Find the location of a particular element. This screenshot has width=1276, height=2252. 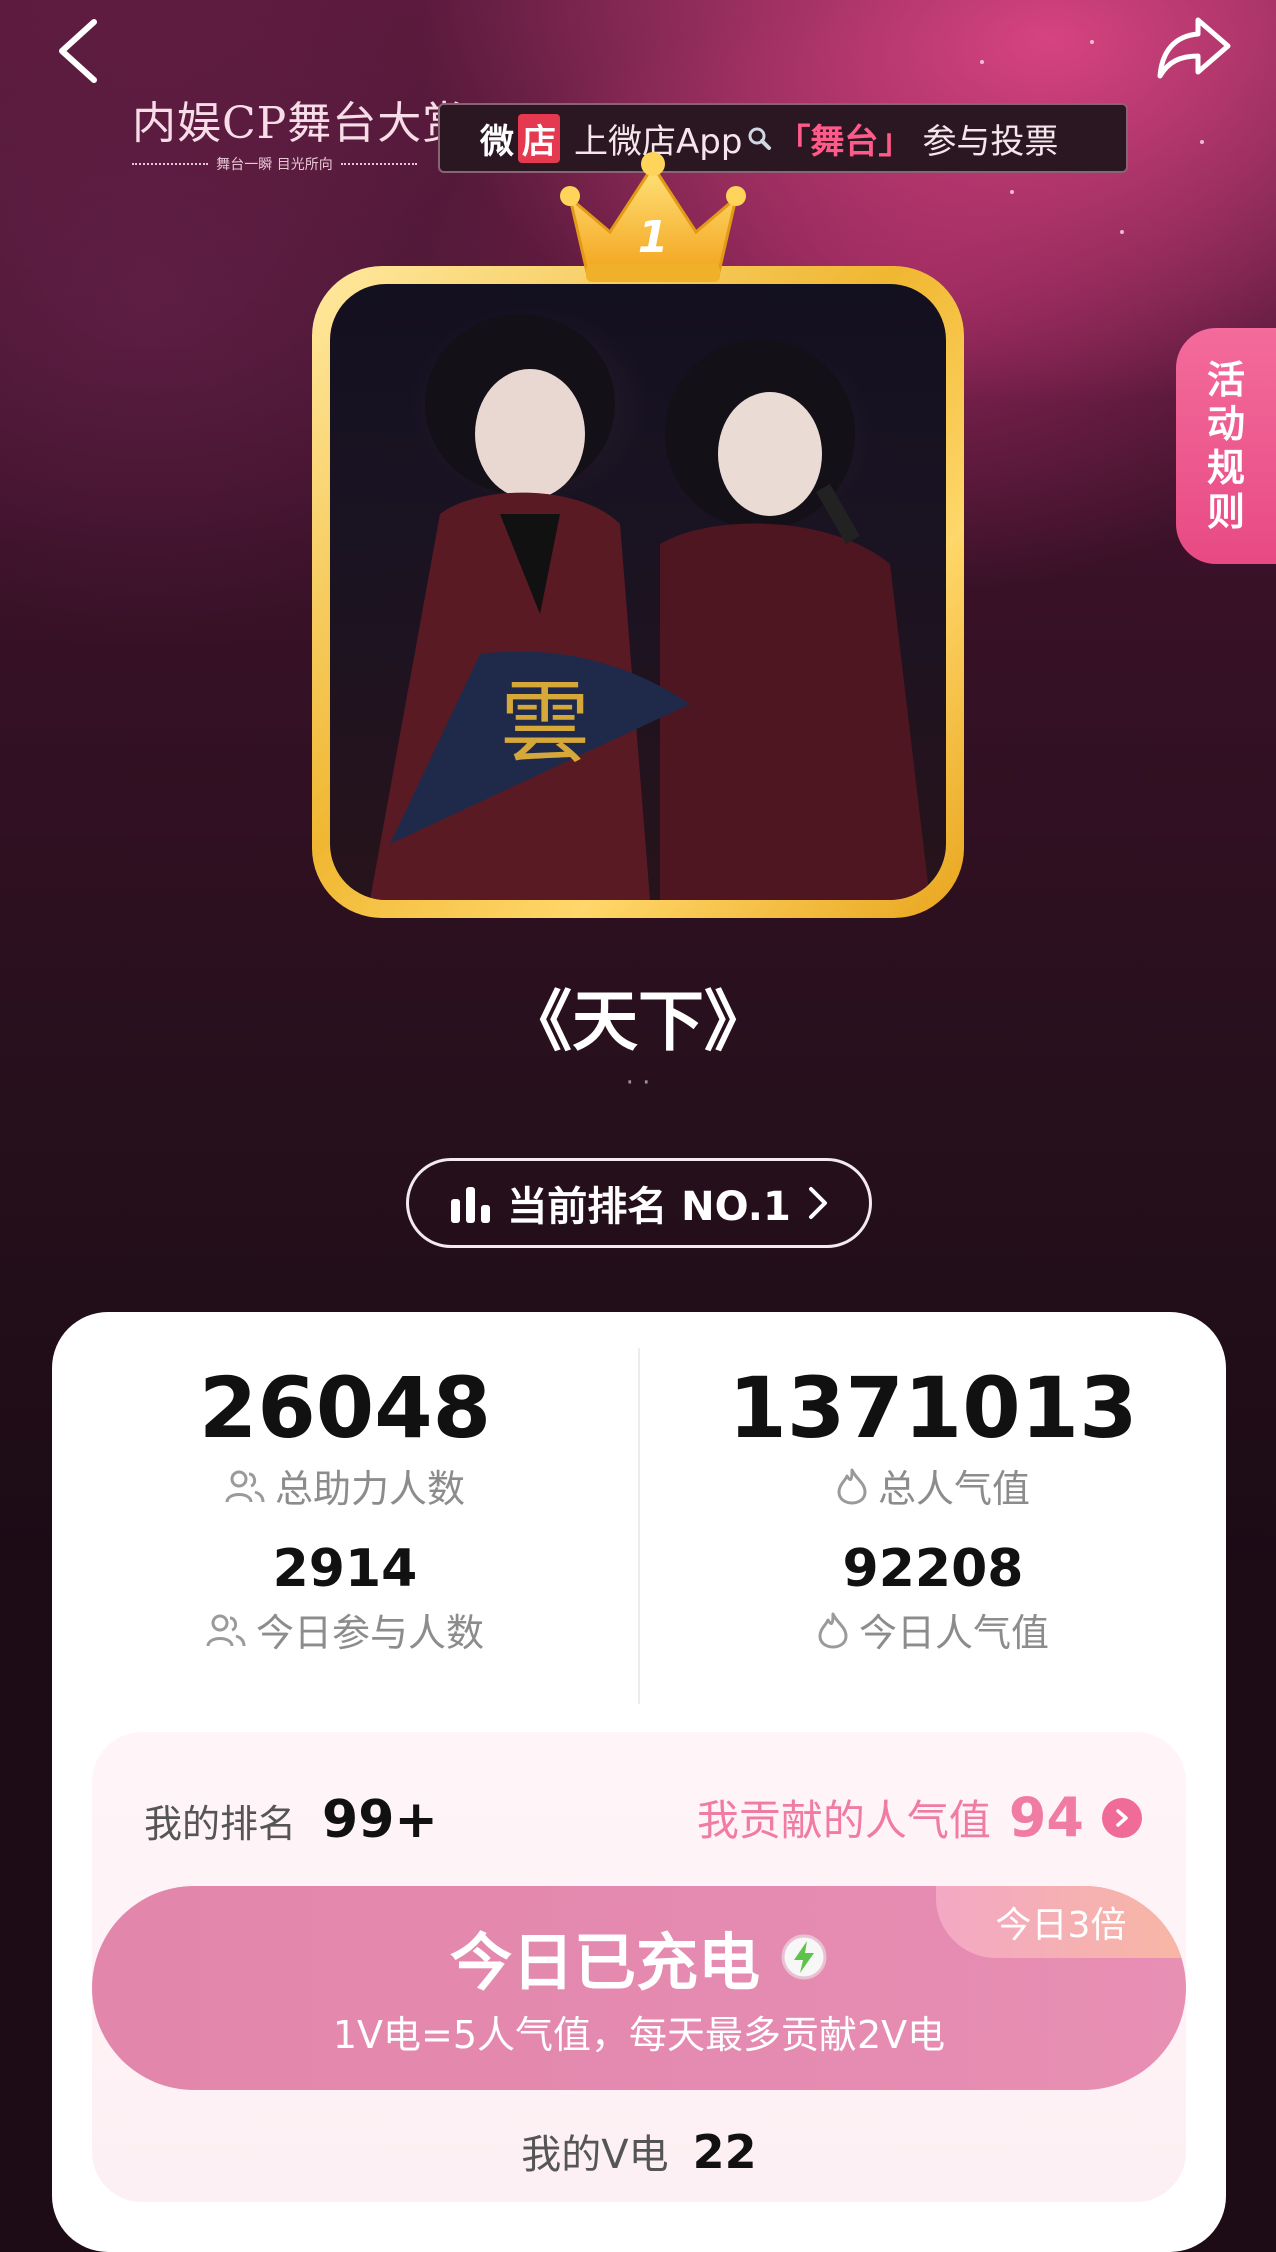

stat-label: 今日参与人数 is located at coordinates (369, 1633).